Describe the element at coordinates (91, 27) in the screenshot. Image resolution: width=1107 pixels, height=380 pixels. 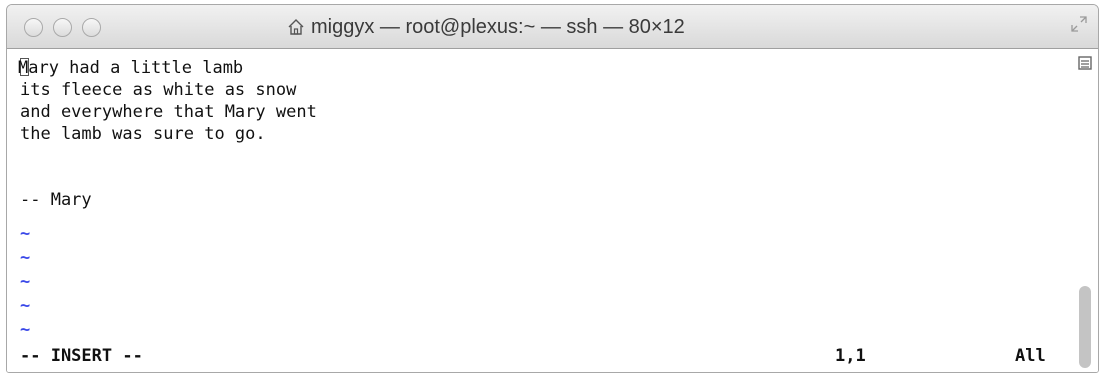
I see `zoom-button` at that location.